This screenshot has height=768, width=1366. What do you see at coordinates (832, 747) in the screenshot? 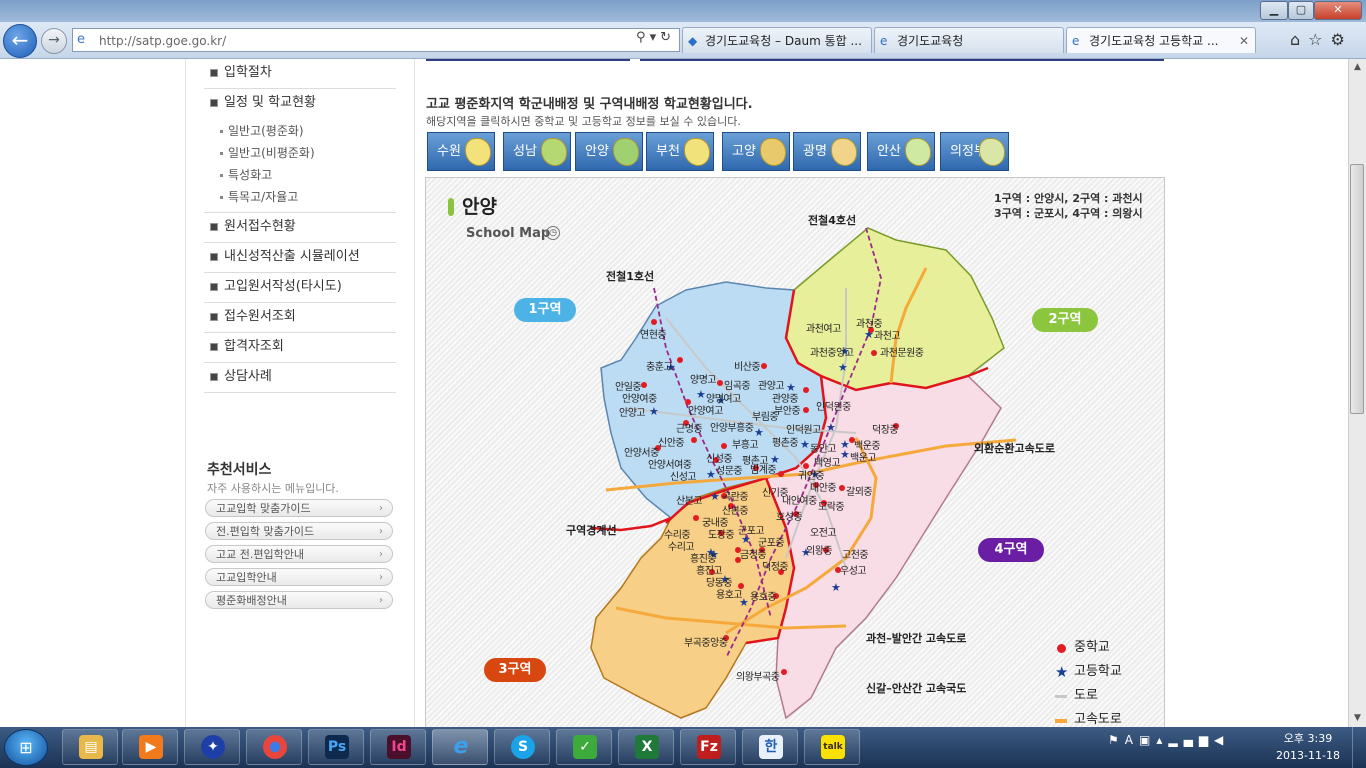
I see `taskbar-app-talk: talk` at bounding box center [832, 747].